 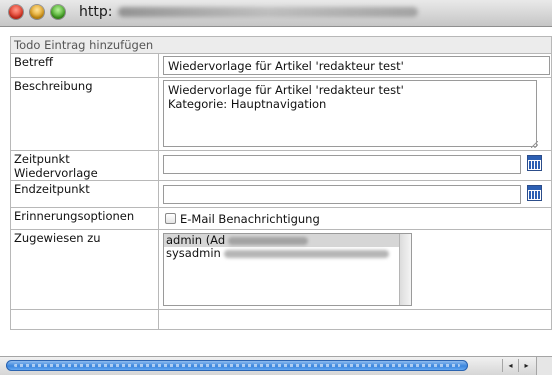 I want to click on email-notification-checkbox, so click(x=170, y=218).